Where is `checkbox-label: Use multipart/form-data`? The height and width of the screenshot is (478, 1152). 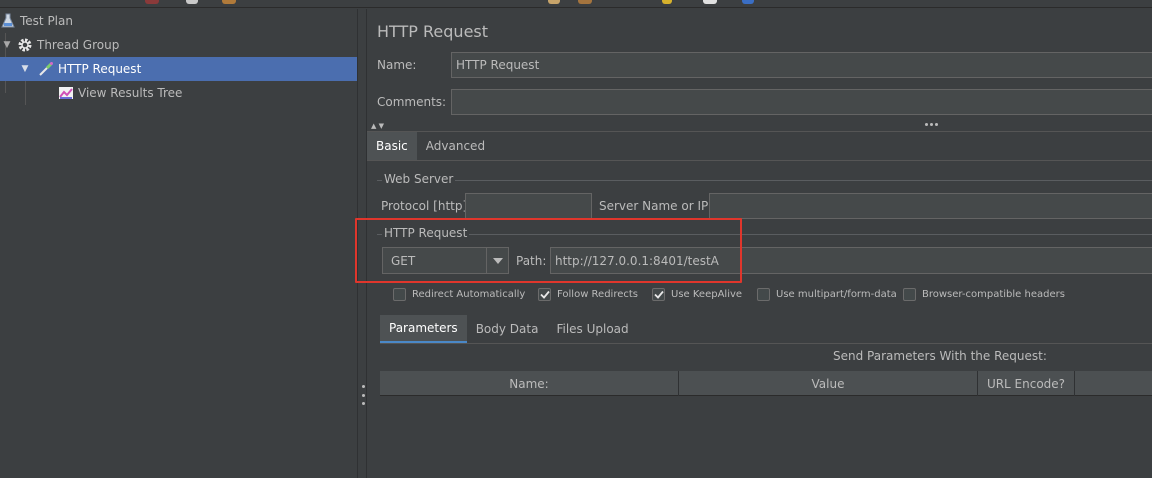
checkbox-label: Use multipart/form-data is located at coordinates (836, 294).